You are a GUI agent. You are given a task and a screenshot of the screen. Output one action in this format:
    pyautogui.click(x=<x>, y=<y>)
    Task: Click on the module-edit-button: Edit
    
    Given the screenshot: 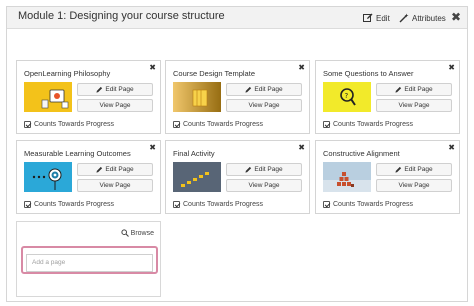 What is the action you would take?
    pyautogui.click(x=376, y=18)
    